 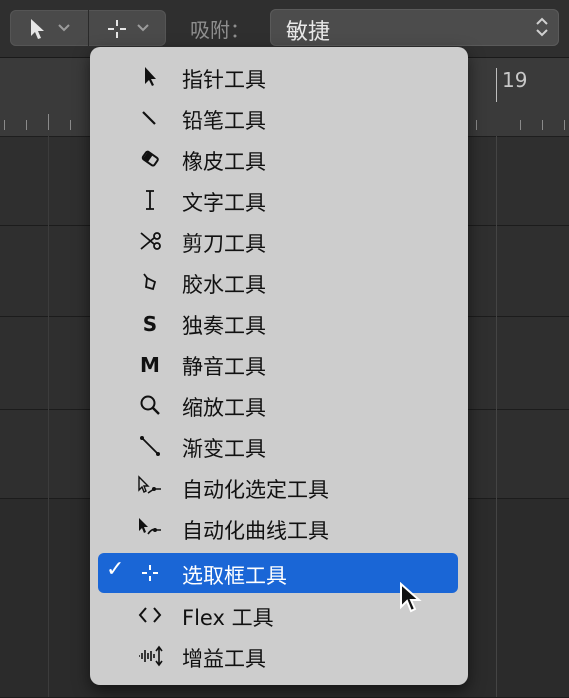 What do you see at coordinates (117, 29) in the screenshot?
I see `marquee-crosshair-icon` at bounding box center [117, 29].